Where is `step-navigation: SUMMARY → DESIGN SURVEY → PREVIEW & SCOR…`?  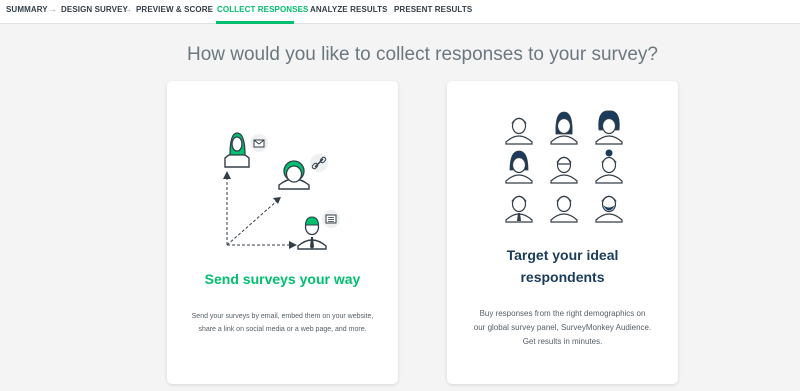
step-navigation: SUMMARY → DESIGN SURVEY → PREVIEW & SCOR… is located at coordinates (400, 12).